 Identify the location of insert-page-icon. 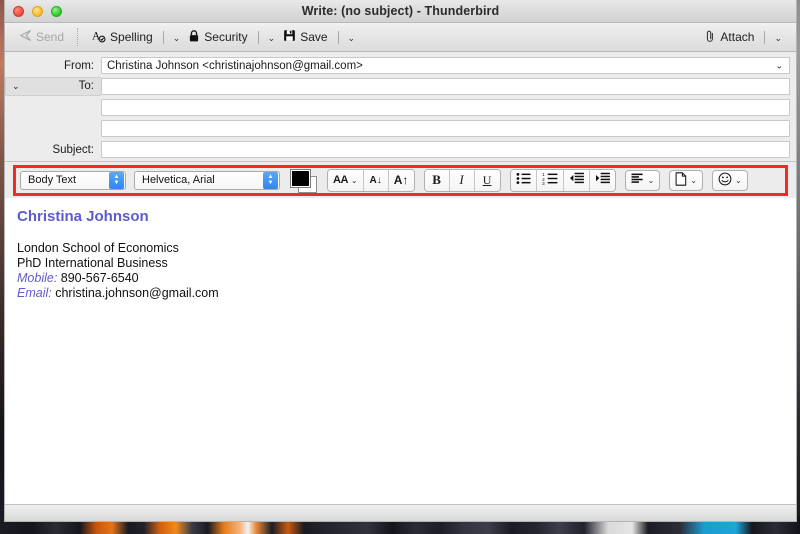
(681, 180).